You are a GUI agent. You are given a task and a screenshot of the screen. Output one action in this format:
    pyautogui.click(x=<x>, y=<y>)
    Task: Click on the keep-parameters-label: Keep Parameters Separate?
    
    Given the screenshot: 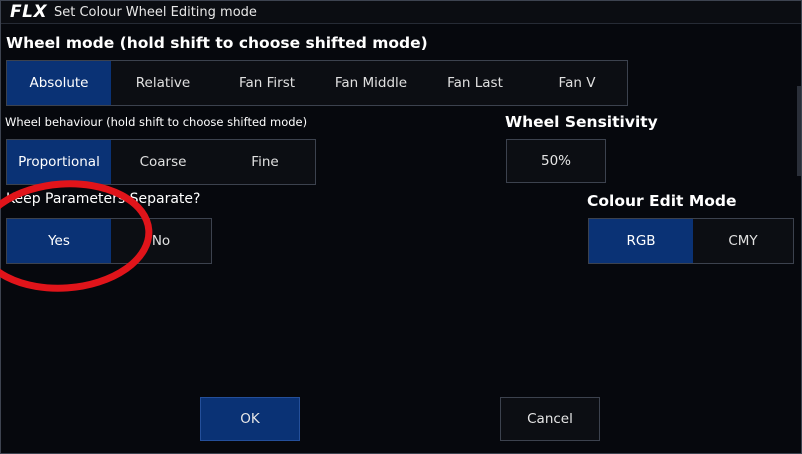 What is the action you would take?
    pyautogui.click(x=103, y=199)
    